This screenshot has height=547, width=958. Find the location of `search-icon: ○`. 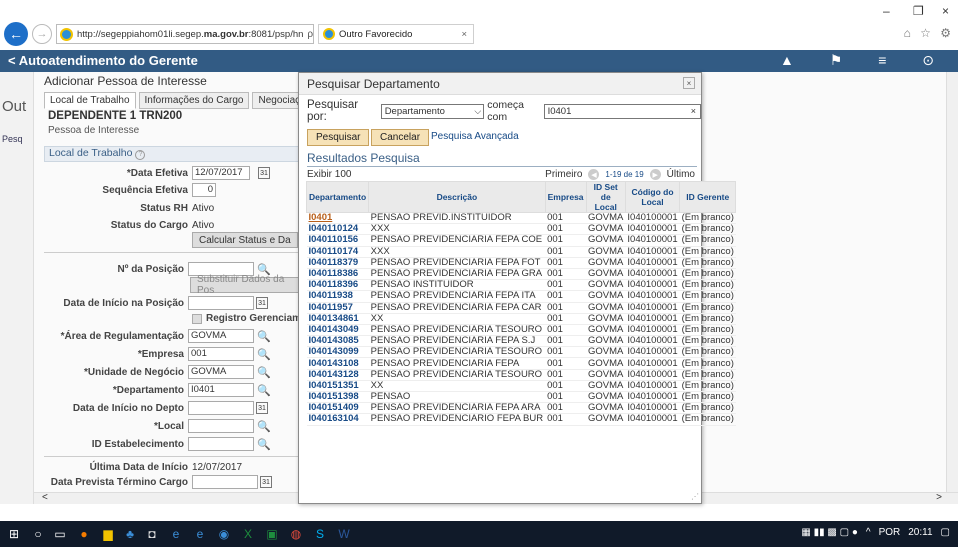

search-icon: ○ is located at coordinates (38, 534).